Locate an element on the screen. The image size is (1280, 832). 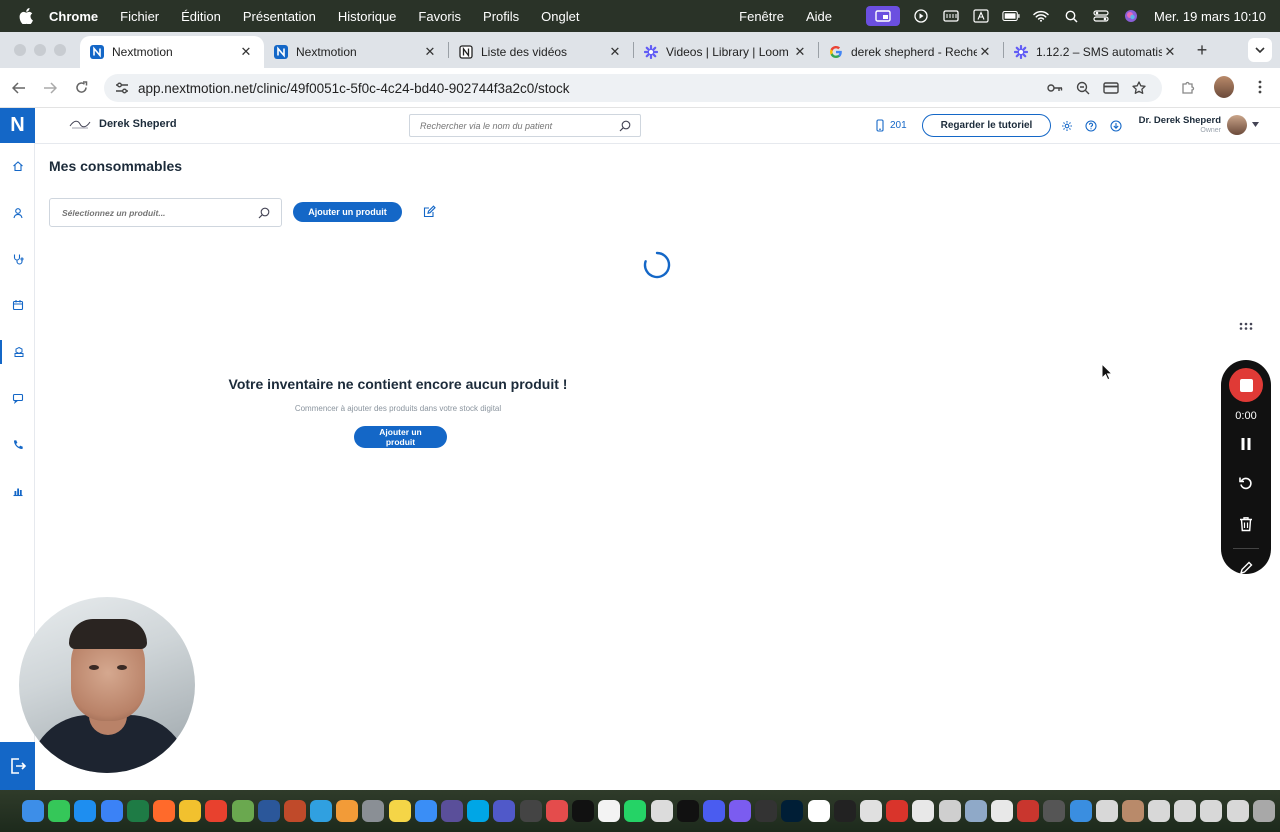
browser-tab-5: derek shepherd - Reche ✕ is located at coordinates (911, 52).